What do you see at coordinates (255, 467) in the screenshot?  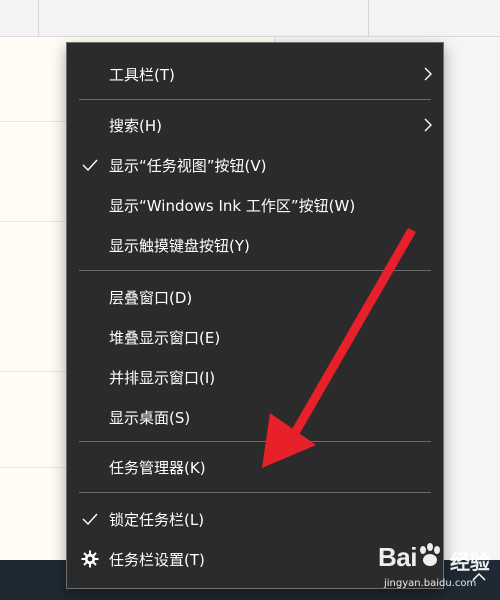 I see `menu-item-task-manager: 任务管理器(K)` at bounding box center [255, 467].